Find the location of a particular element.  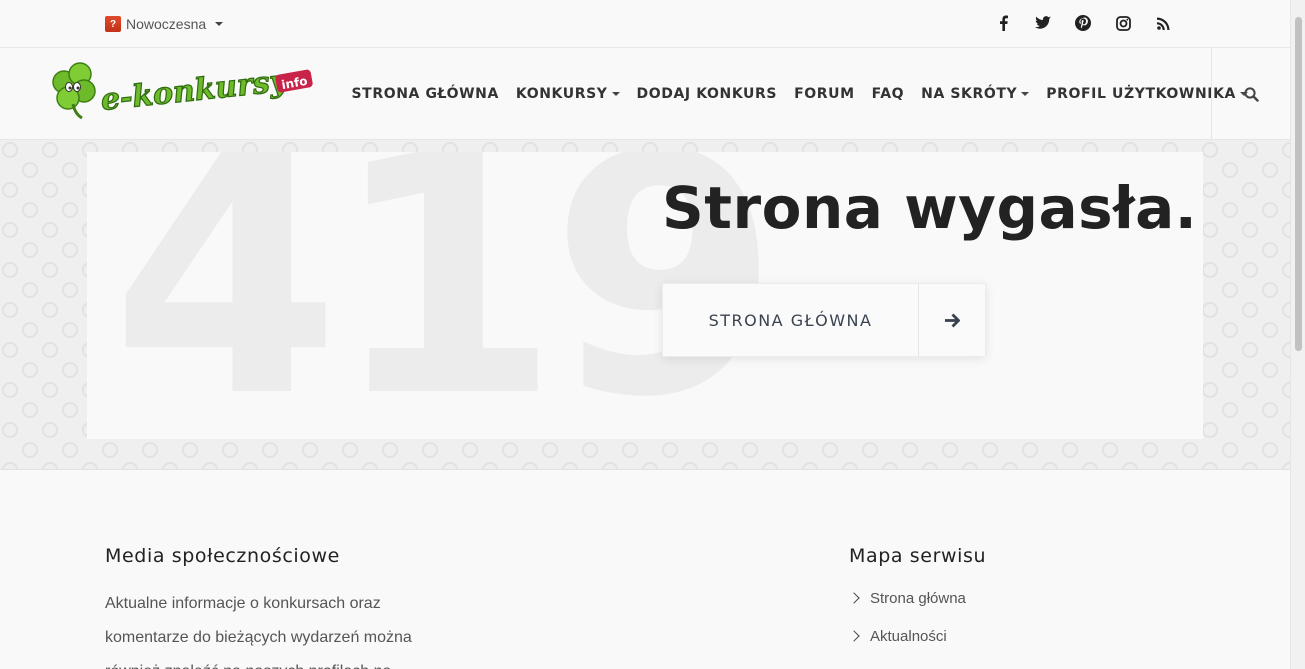

nav-item-home: STRONA GŁÓWNA is located at coordinates (425, 94).